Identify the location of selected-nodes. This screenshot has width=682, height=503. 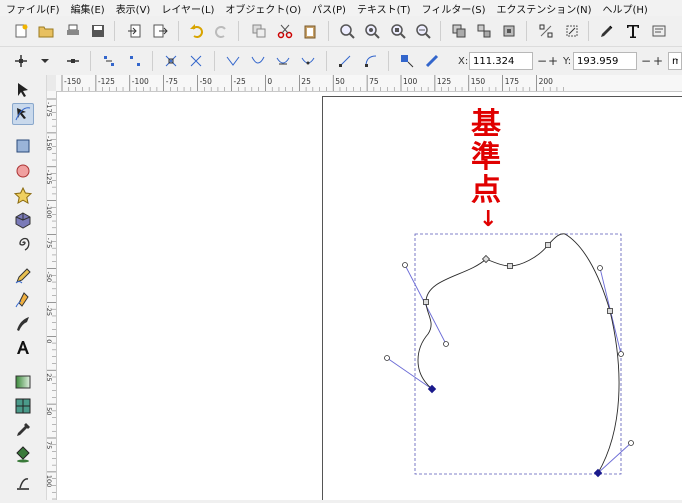
(515, 431).